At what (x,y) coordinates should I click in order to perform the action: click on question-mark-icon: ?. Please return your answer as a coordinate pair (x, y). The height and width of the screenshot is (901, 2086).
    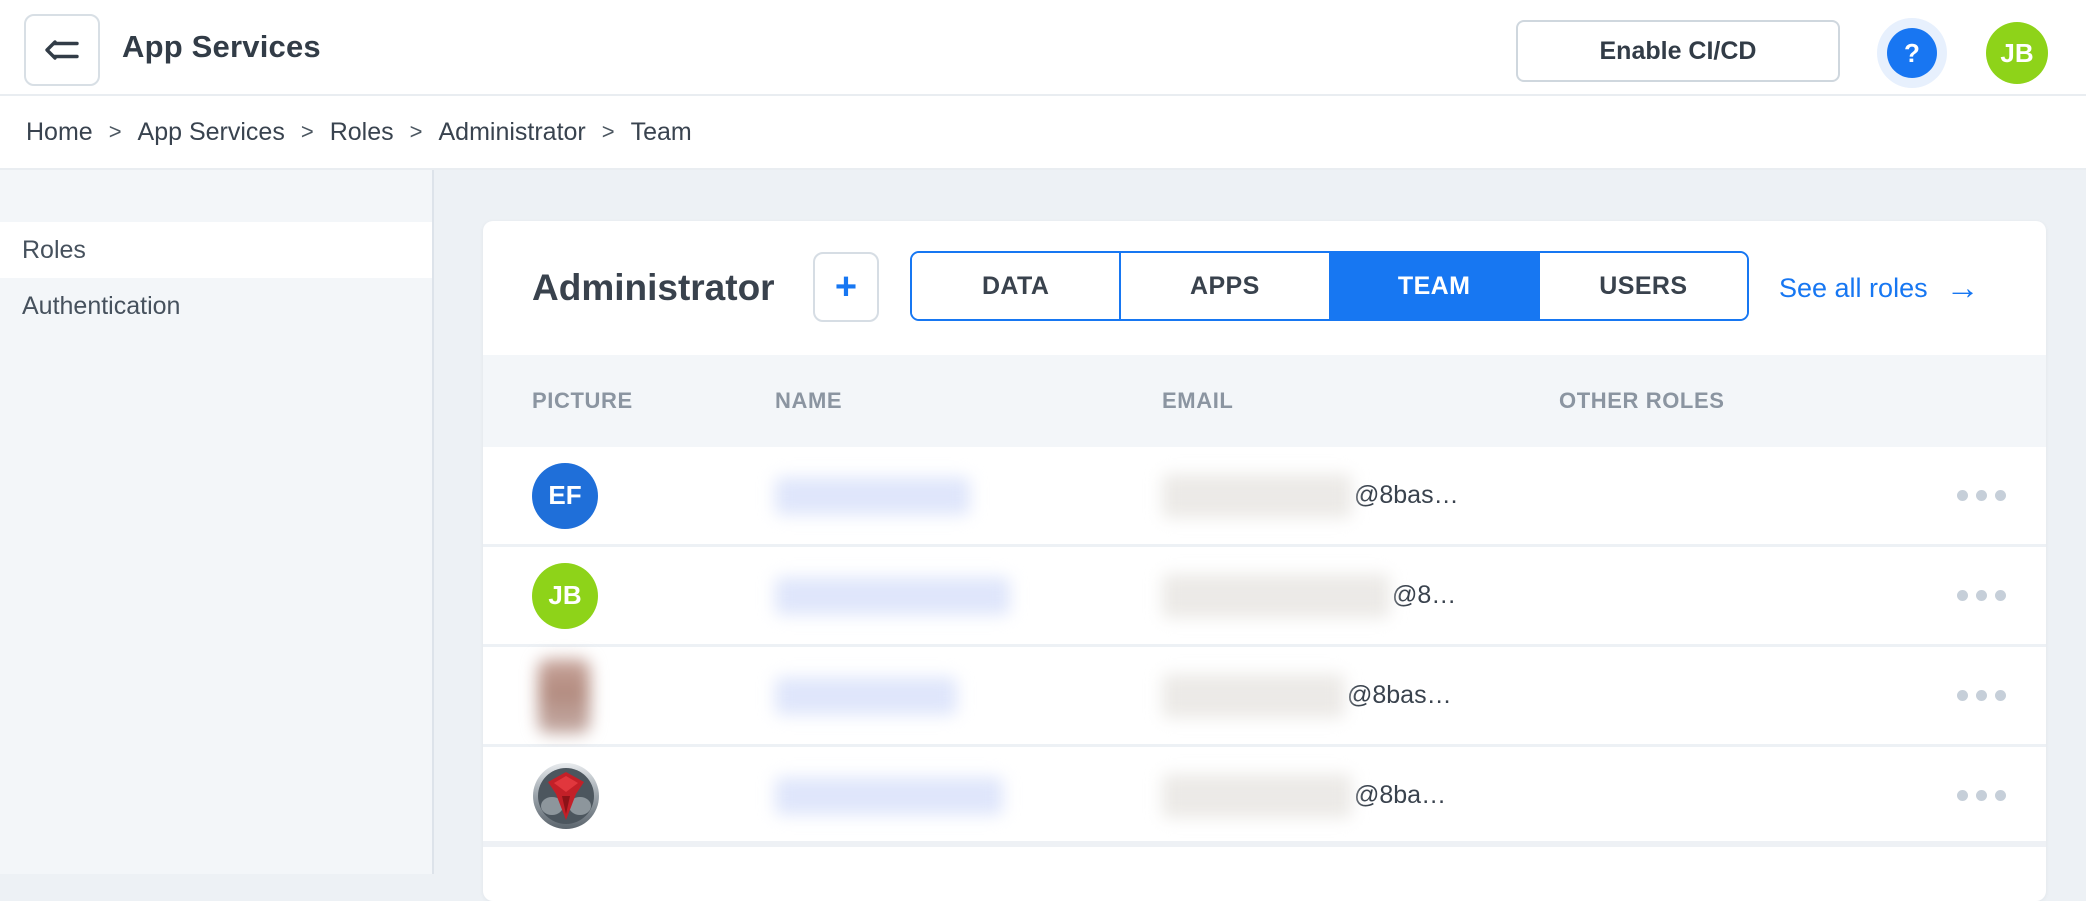
    Looking at the image, I should click on (1912, 53).